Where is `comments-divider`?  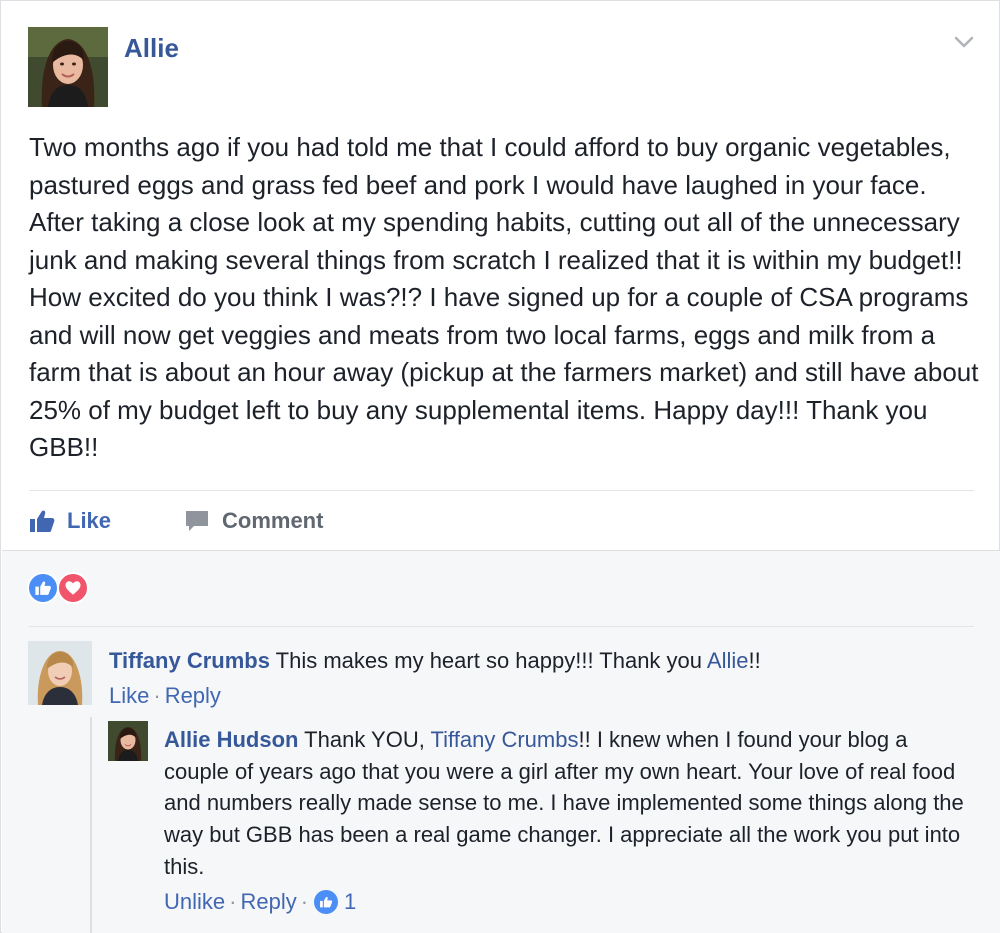 comments-divider is located at coordinates (501, 626).